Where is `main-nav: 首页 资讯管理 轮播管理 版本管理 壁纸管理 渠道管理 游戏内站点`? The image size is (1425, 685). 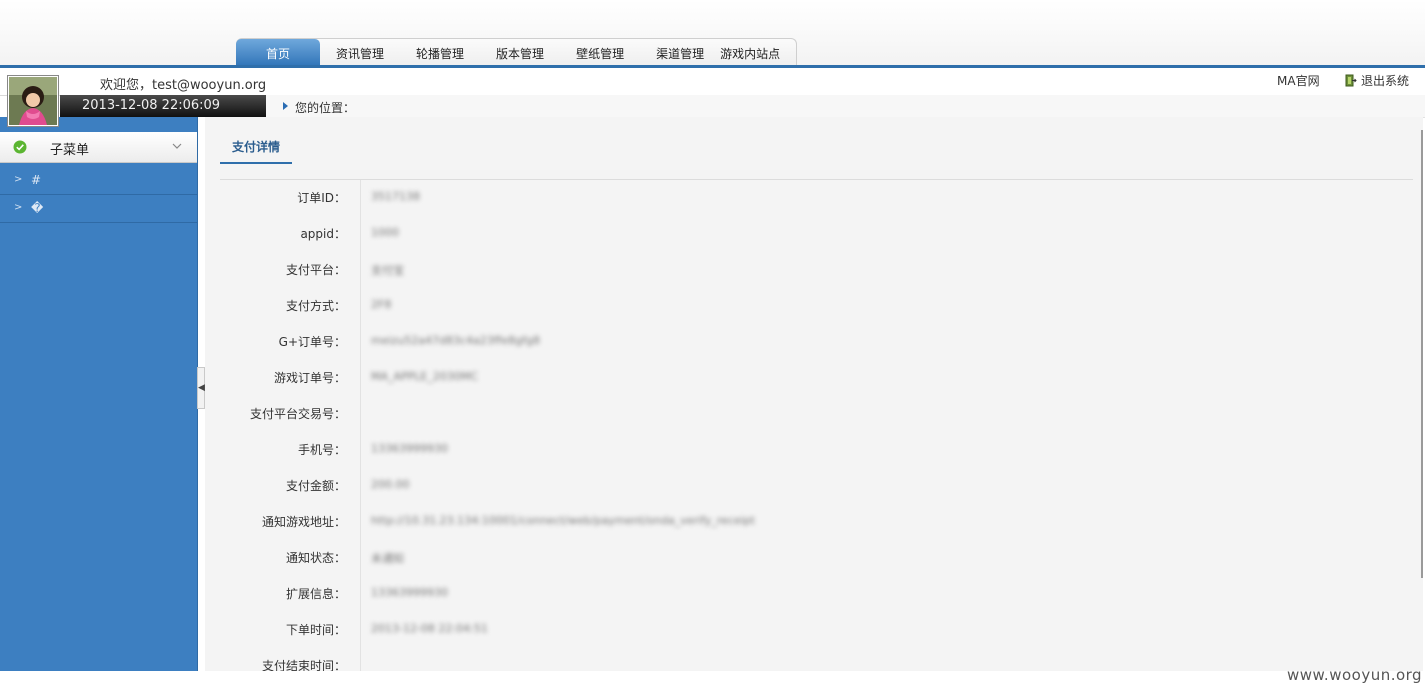 main-nav: 首页 资讯管理 轮播管理 版本管理 壁纸管理 渠道管理 游戏内站点 is located at coordinates (517, 52).